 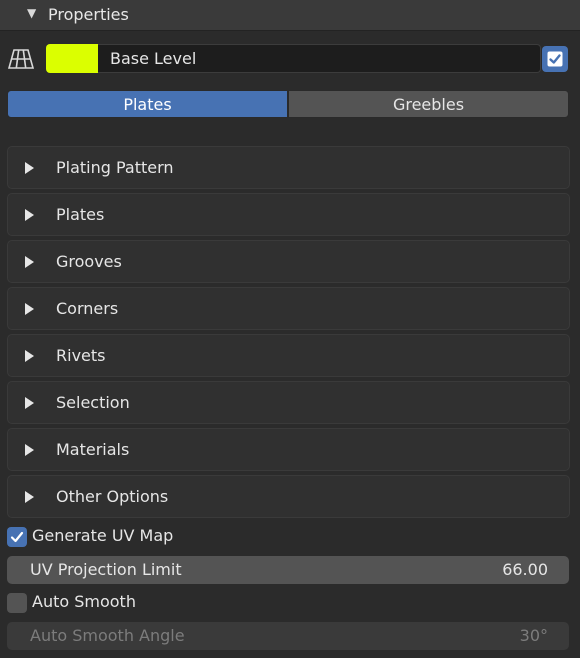 What do you see at coordinates (290, 15) in the screenshot?
I see `properties-header: ▼ Properties` at bounding box center [290, 15].